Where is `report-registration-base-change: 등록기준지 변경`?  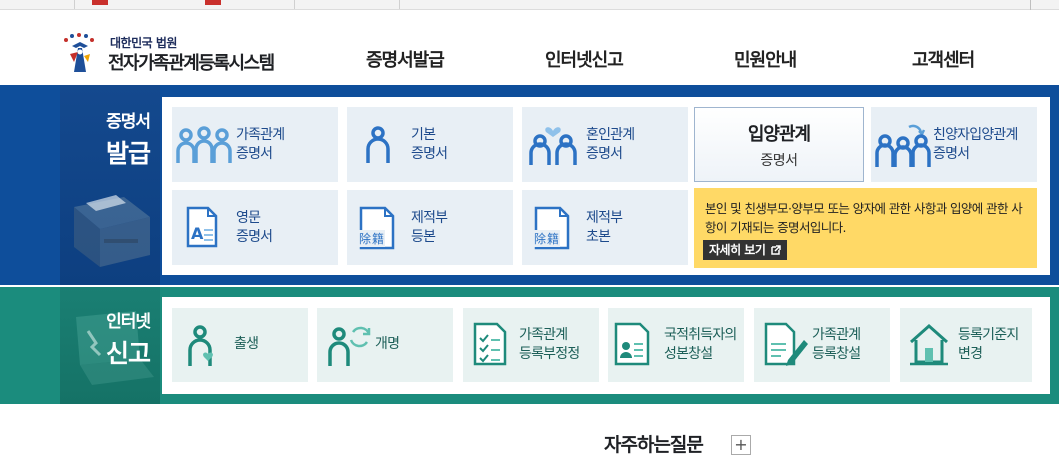
report-registration-base-change: 등록기준지 변경 is located at coordinates (966, 345).